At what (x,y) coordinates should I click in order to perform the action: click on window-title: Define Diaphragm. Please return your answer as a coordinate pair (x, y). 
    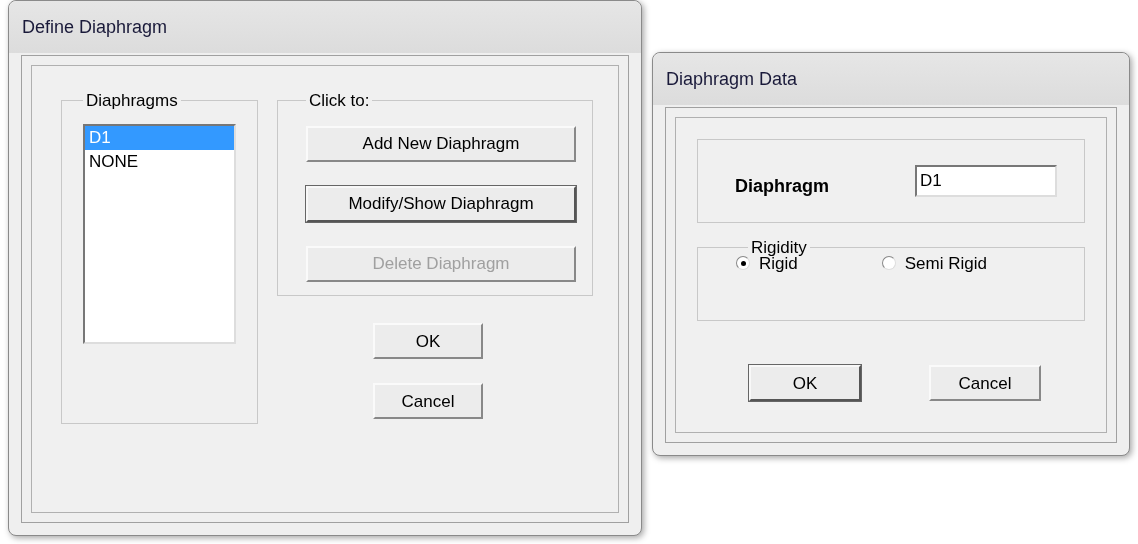
    Looking at the image, I should click on (95, 27).